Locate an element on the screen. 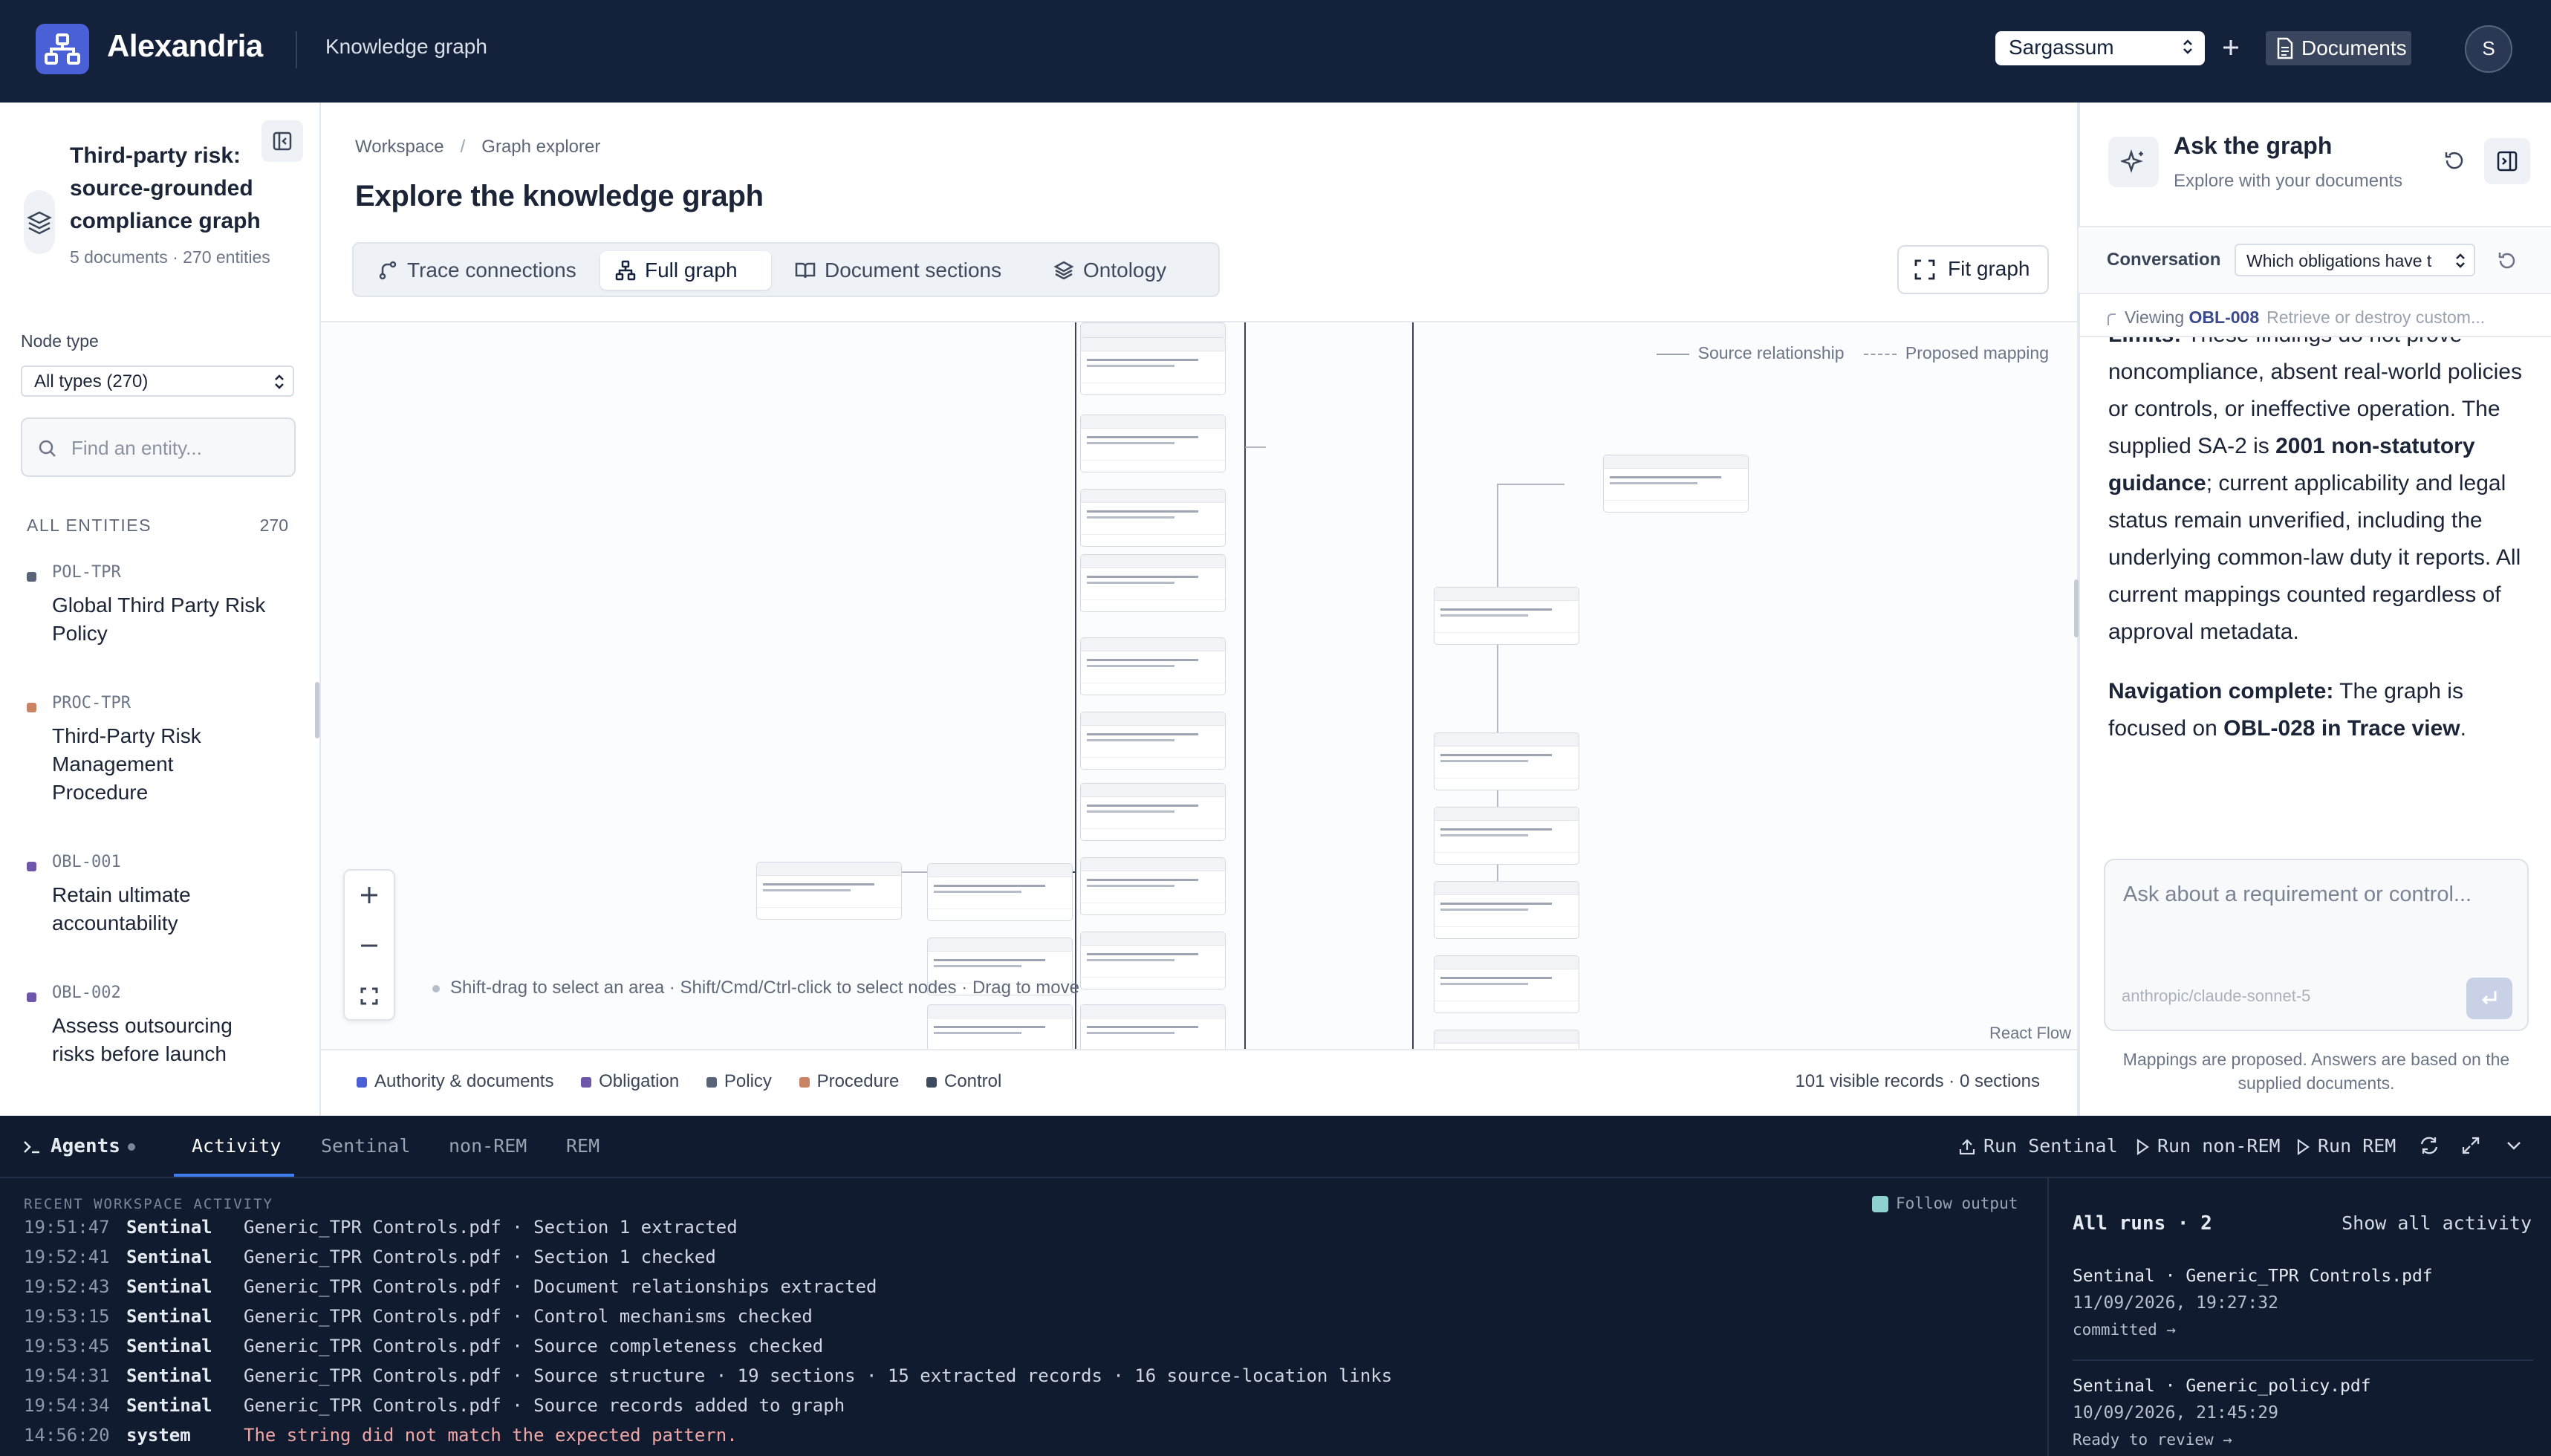 The image size is (2551, 1456). tab-non-rem: non-REM is located at coordinates (488, 1146).